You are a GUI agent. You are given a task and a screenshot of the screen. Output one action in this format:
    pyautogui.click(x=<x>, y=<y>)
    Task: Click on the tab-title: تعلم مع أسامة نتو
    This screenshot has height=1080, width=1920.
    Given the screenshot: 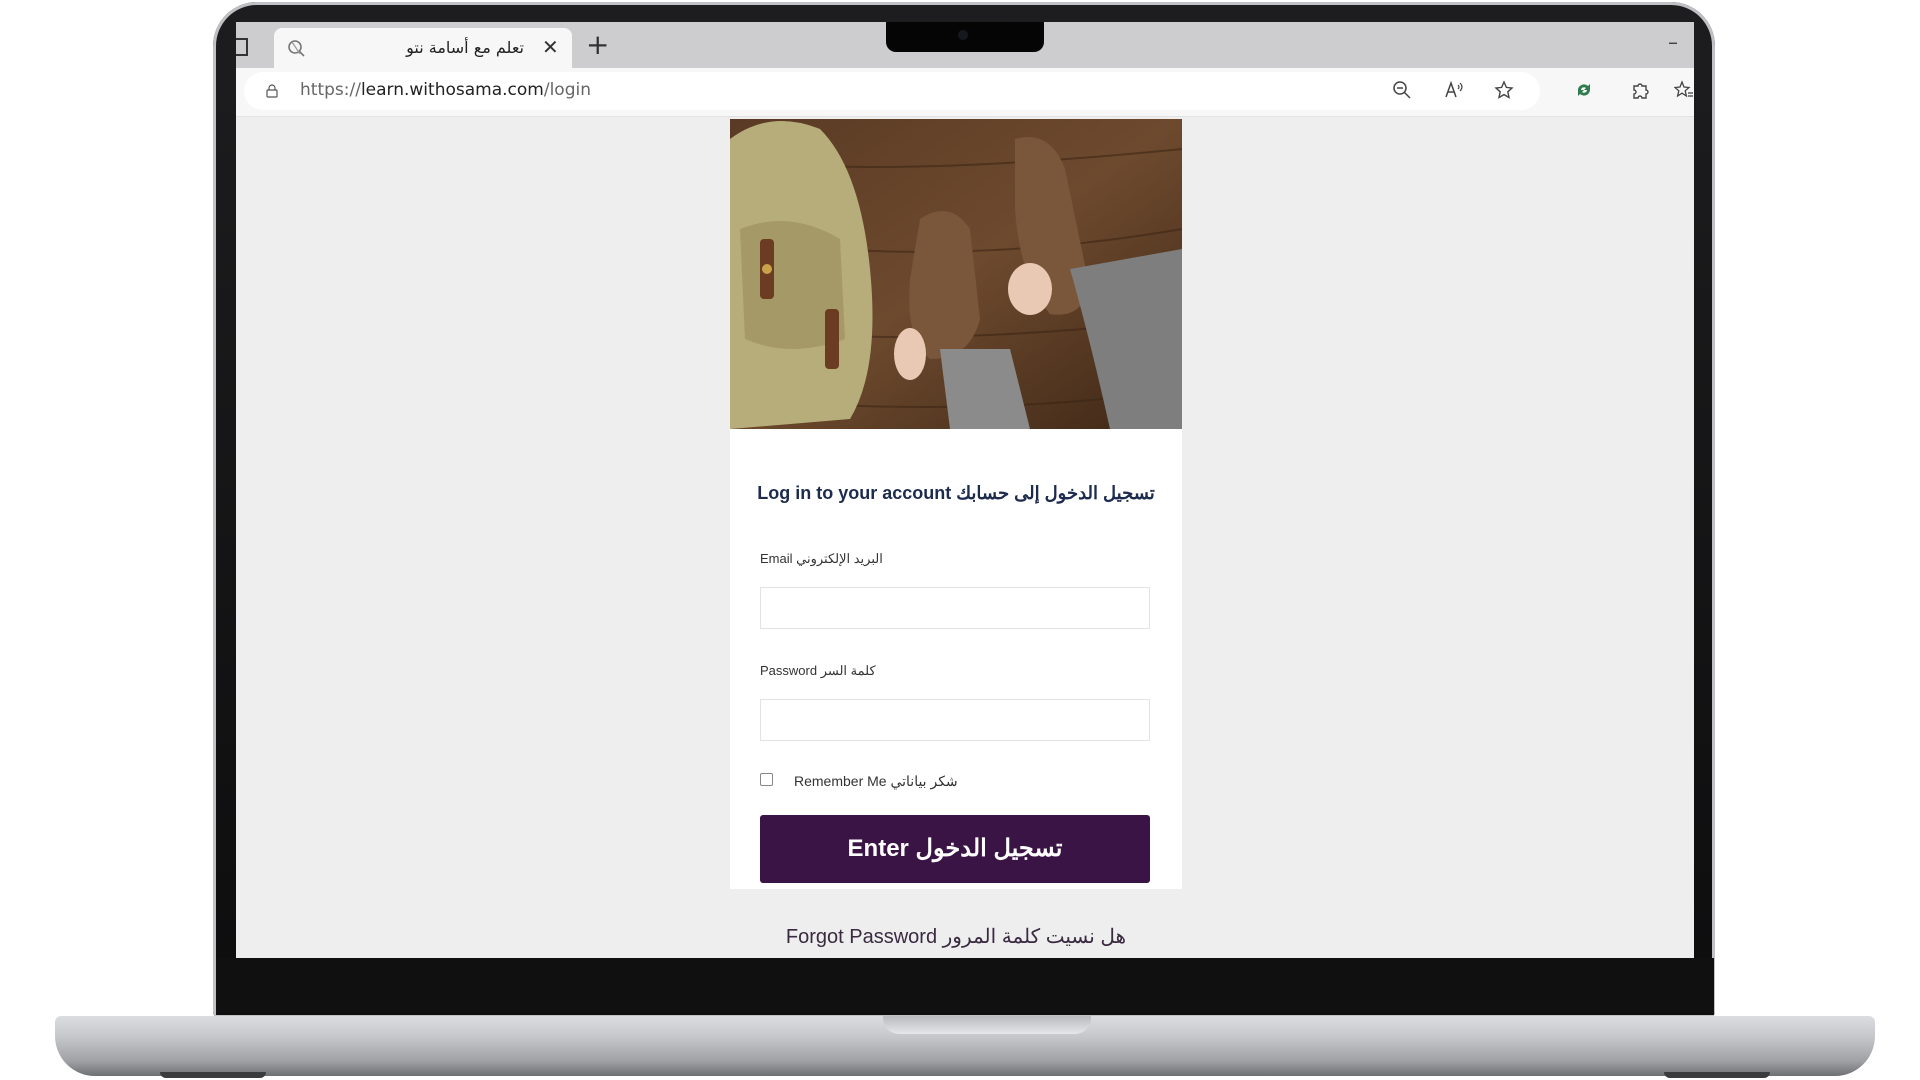 What is the action you would take?
    pyautogui.click(x=465, y=47)
    